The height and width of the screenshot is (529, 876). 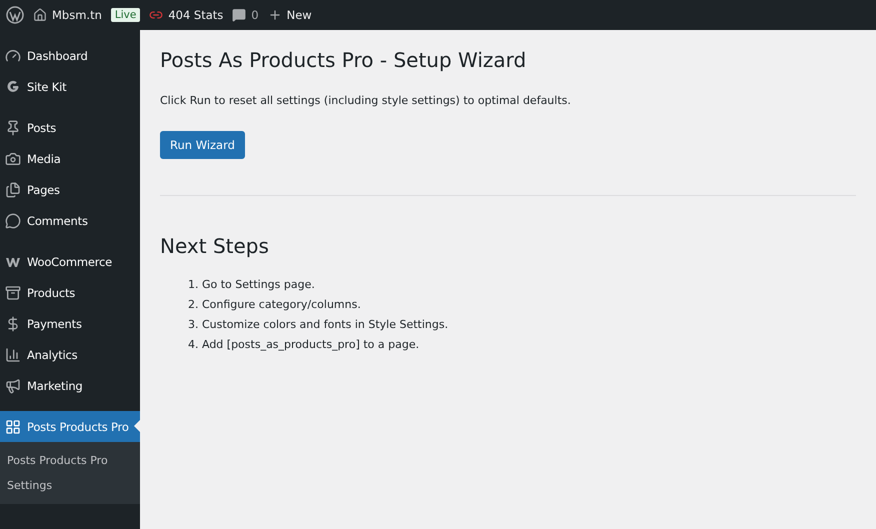 I want to click on description-text: Click Run to reset all settings (including style settings) to optimal defaults., so click(x=366, y=100).